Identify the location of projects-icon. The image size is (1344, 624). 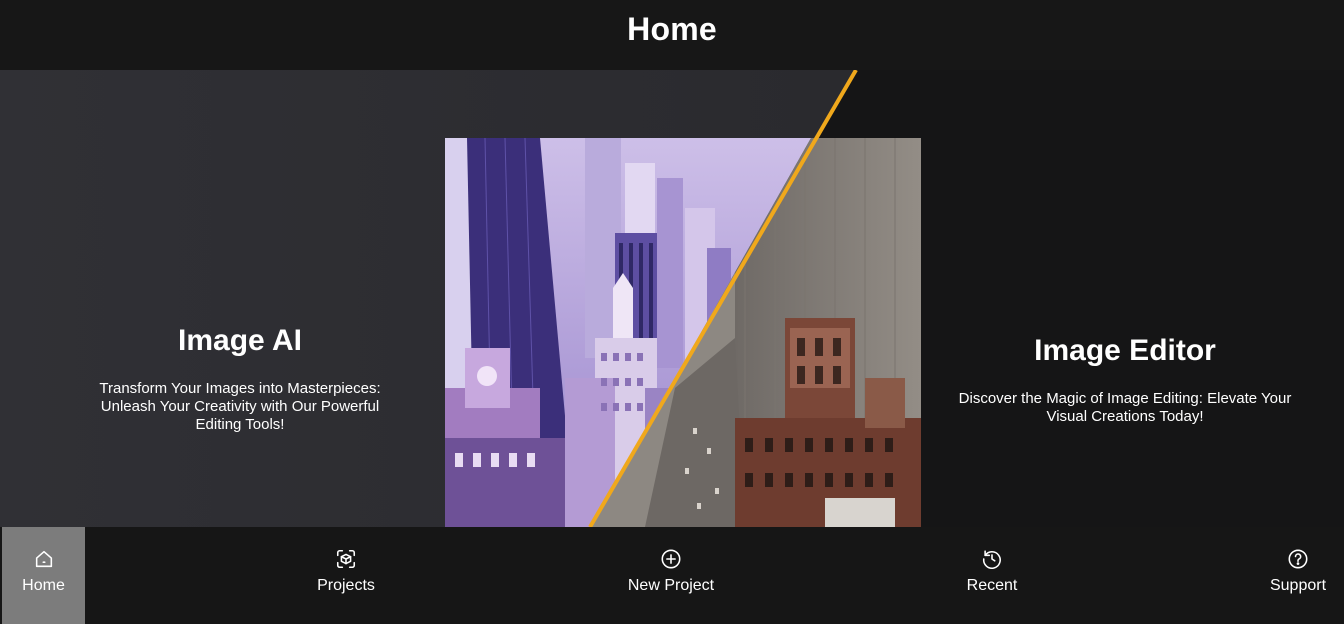
(346, 559).